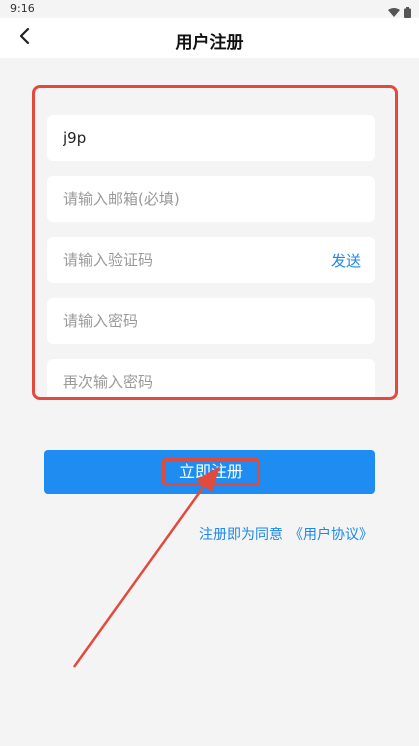  I want to click on status-time: 9:16, so click(22, 8).